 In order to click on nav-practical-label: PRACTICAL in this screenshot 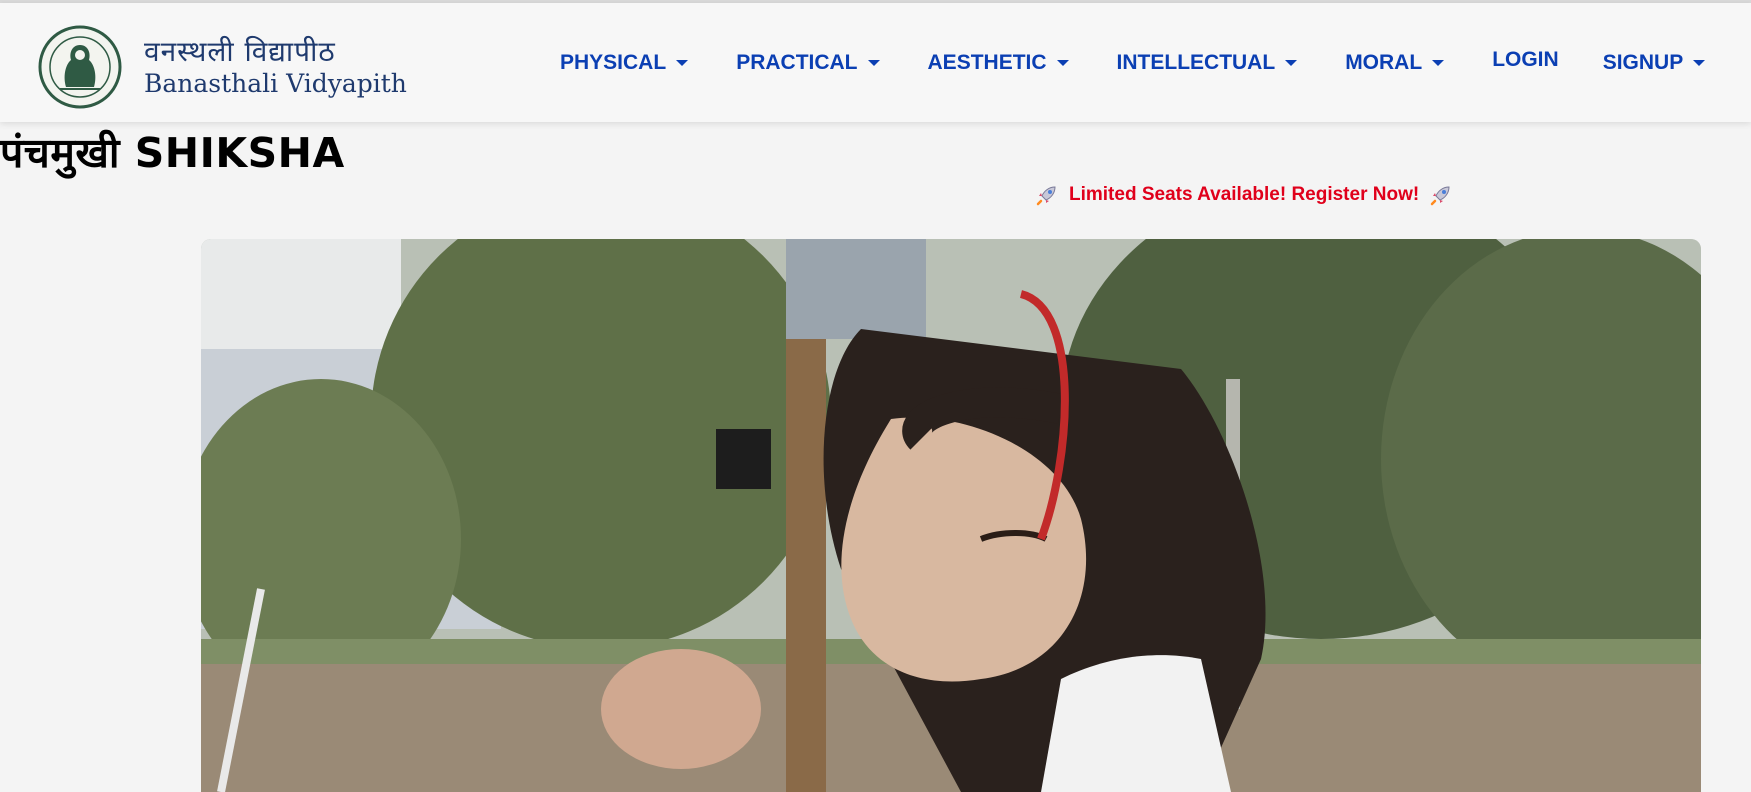, I will do `click(797, 62)`.